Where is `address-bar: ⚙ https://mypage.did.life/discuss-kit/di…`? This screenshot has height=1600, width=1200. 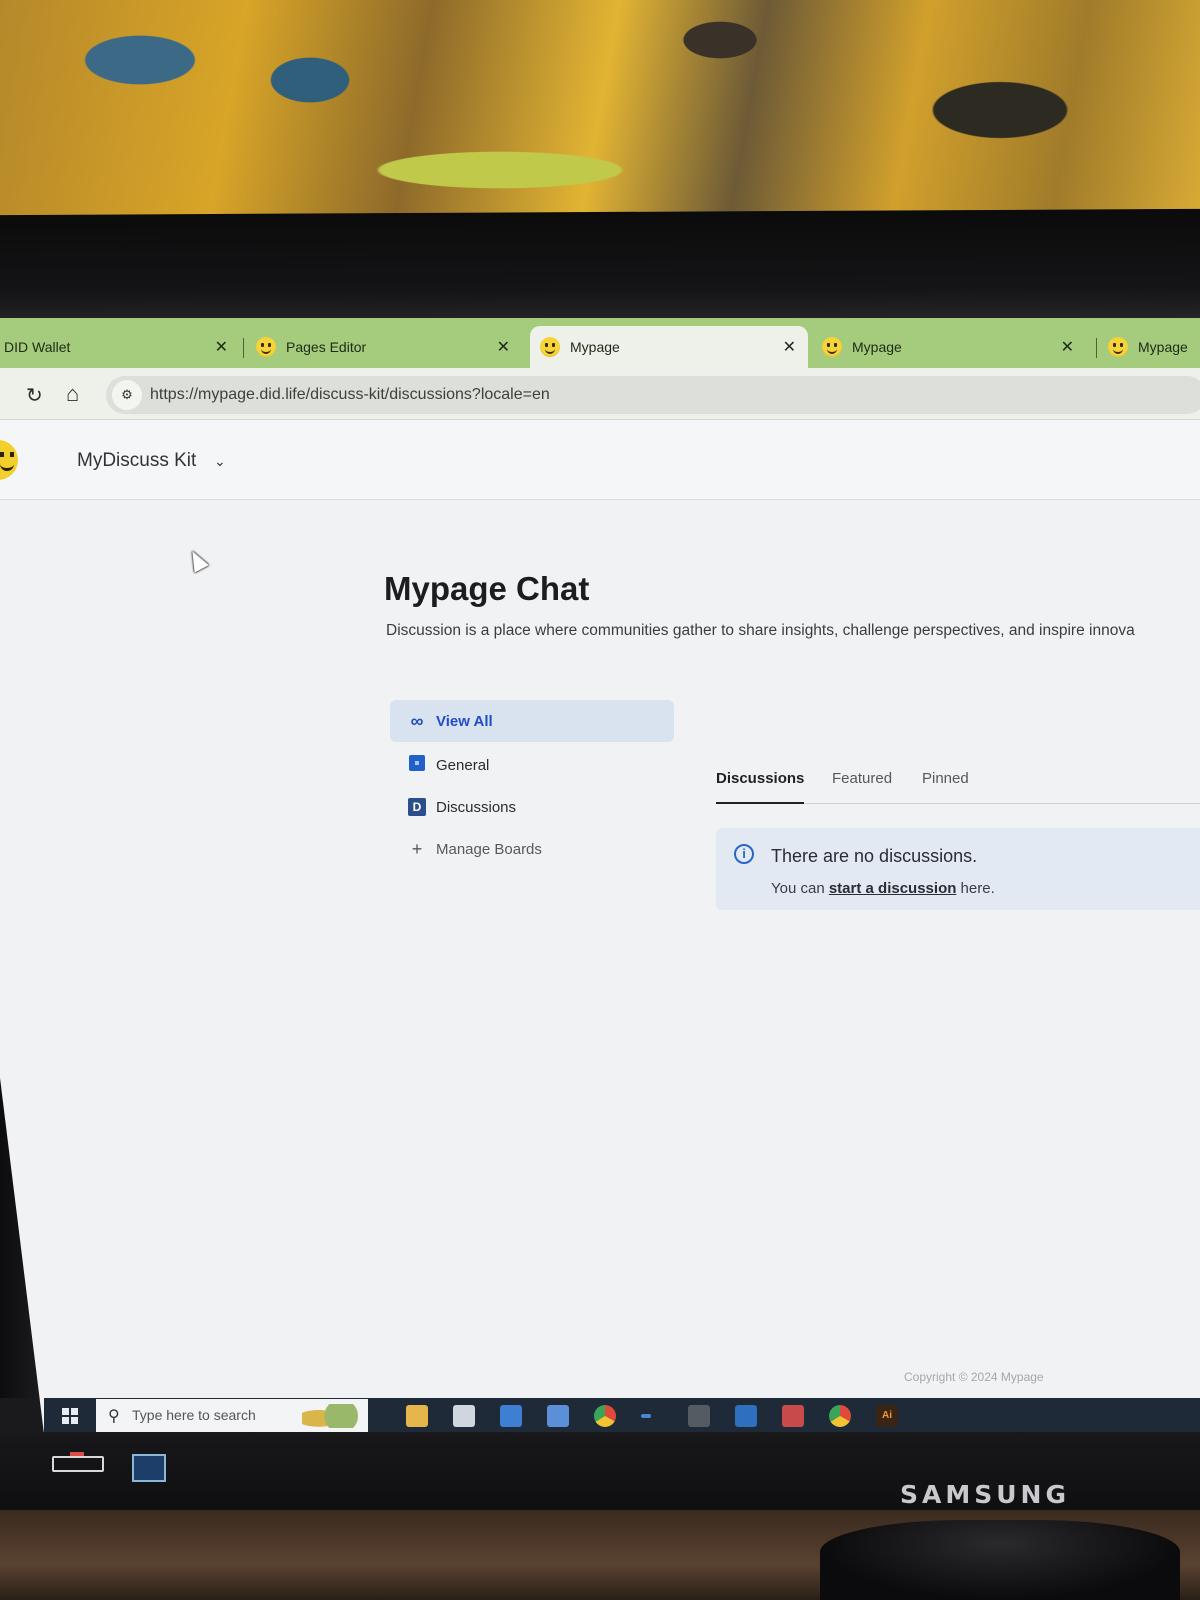 address-bar: ⚙ https://mypage.did.life/discuss-kit/di… is located at coordinates (653, 395).